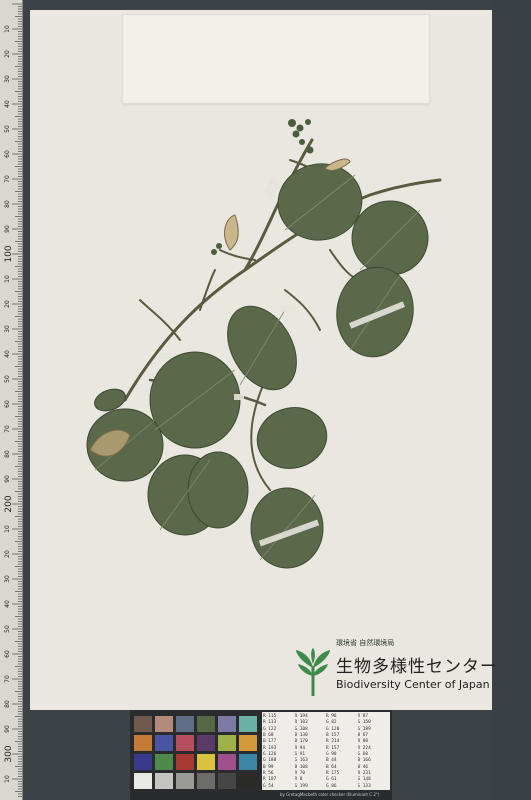 Image resolution: width=531 pixels, height=800 pixels. What do you see at coordinates (413, 684) in the screenshot?
I see `center-name-english: Biodiversity Center of Japan` at bounding box center [413, 684].